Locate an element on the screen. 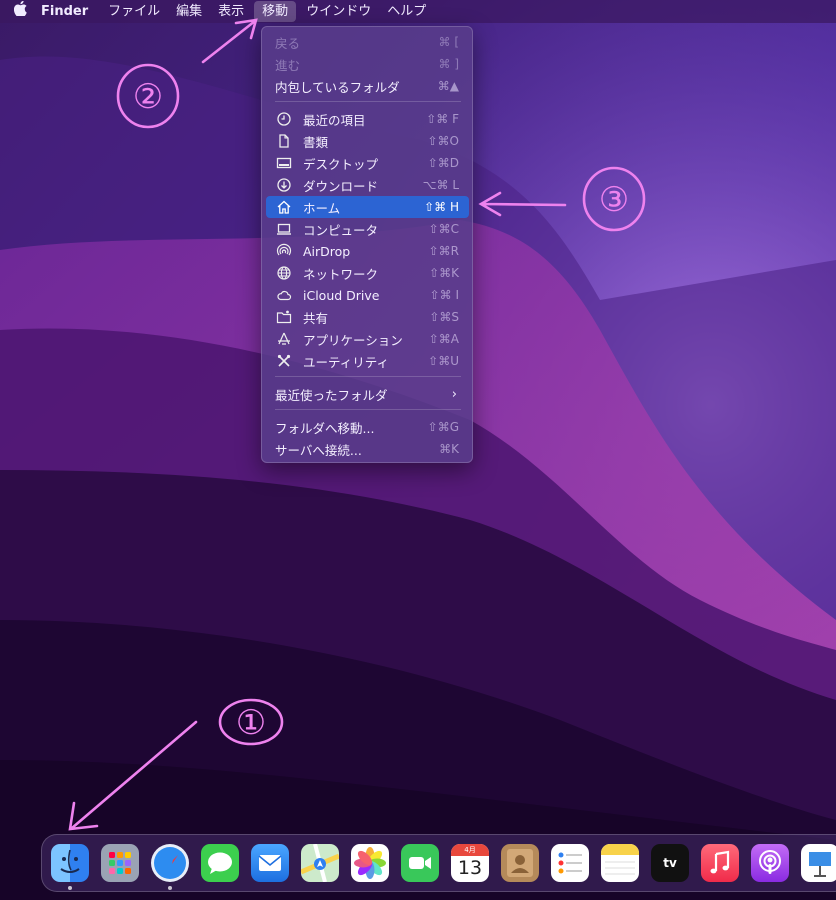 Image resolution: width=836 pixels, height=900 pixels. menu-item-label: ダウンロード is located at coordinates (341, 186).